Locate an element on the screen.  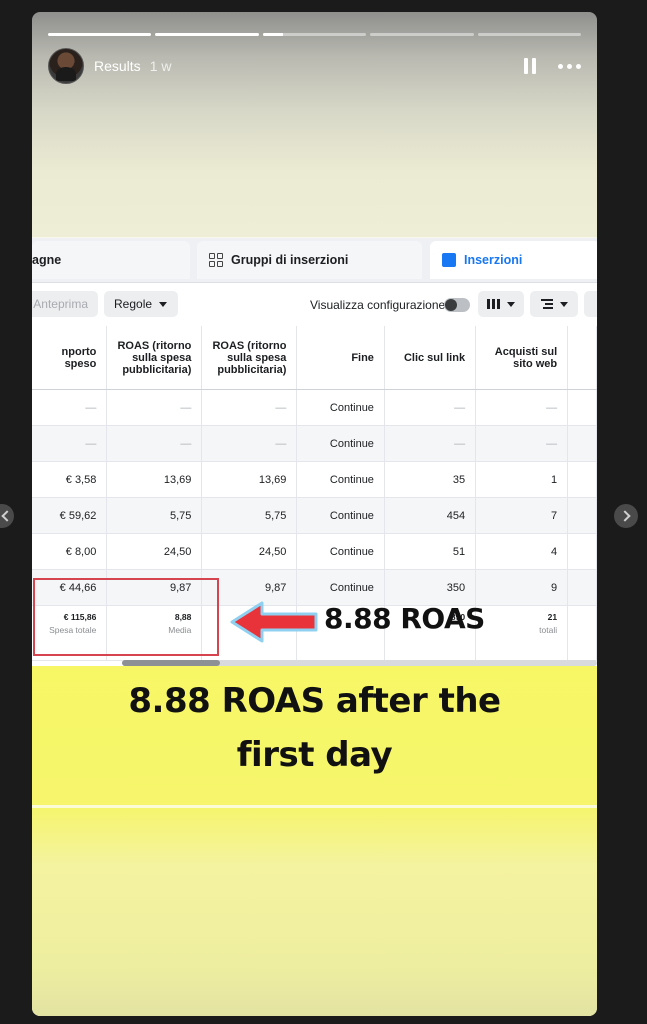
tab-ads: Inserzioni is located at coordinates (513, 260).